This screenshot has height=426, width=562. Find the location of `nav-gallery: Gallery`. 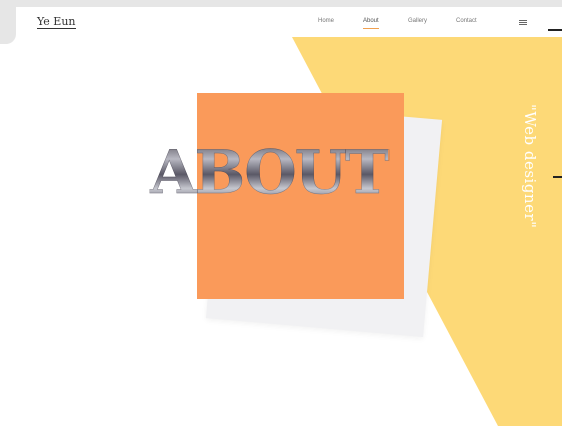

nav-gallery: Gallery is located at coordinates (417, 21).